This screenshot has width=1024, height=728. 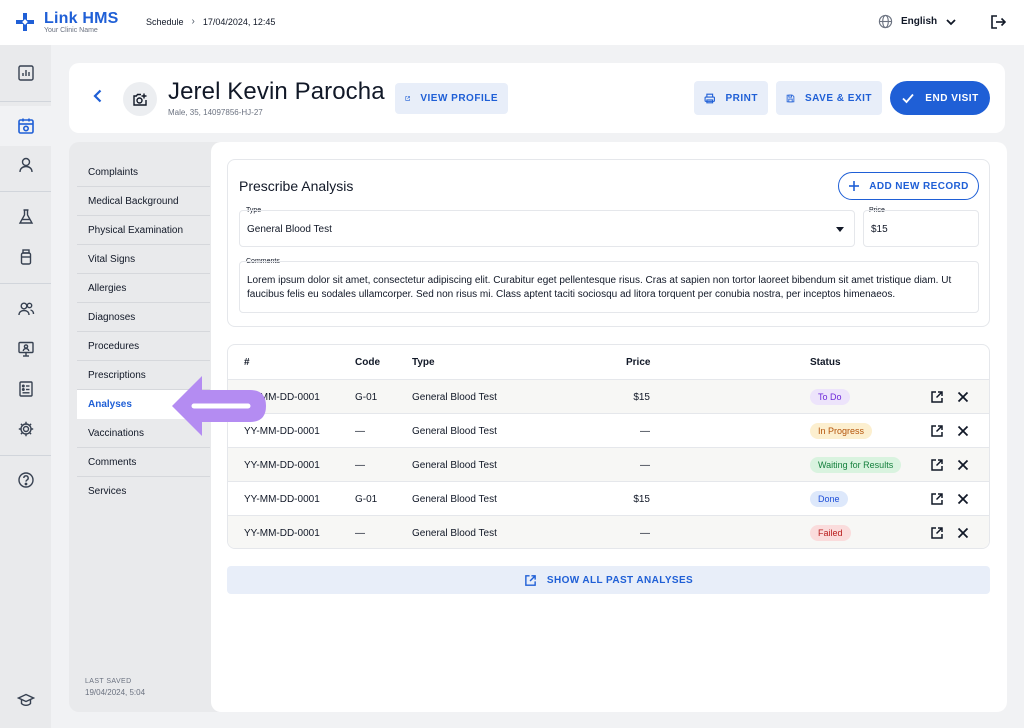 I want to click on rail-reports, so click(x=25, y=389).